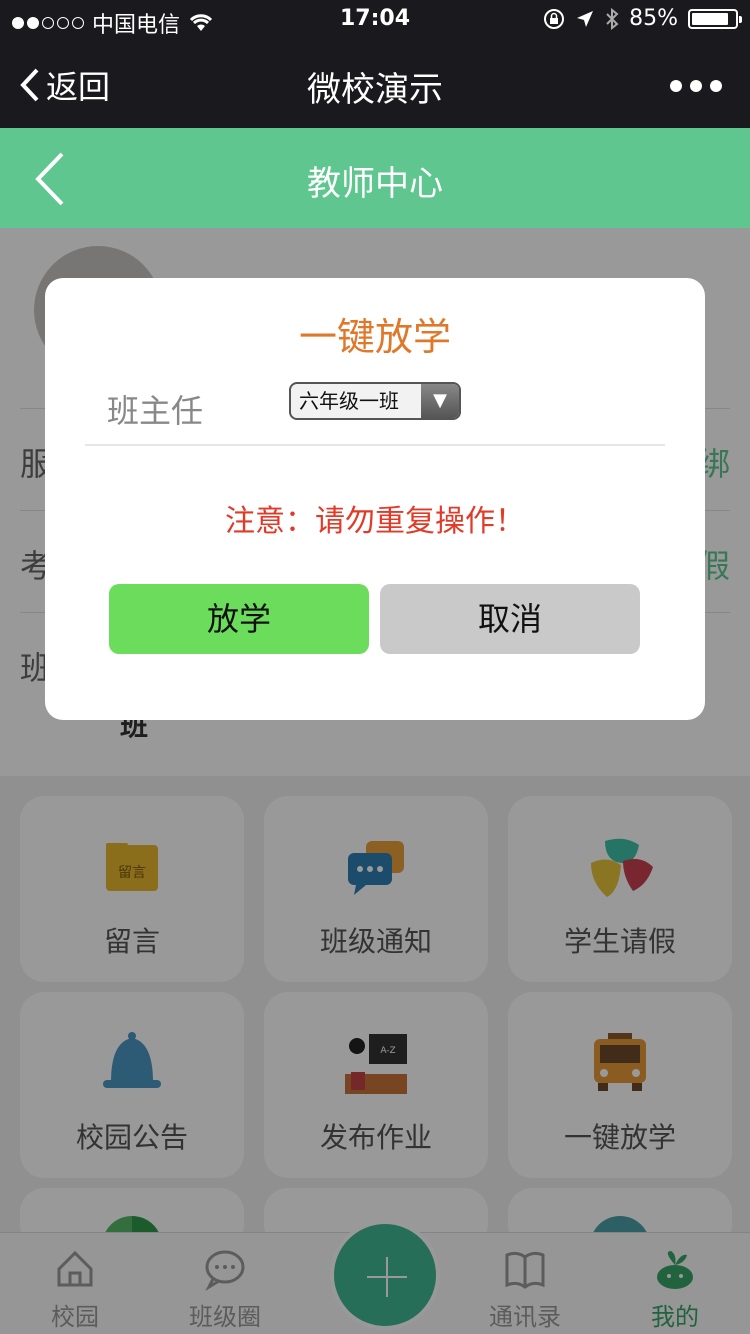  What do you see at coordinates (375, 445) in the screenshot?
I see `divider` at bounding box center [375, 445].